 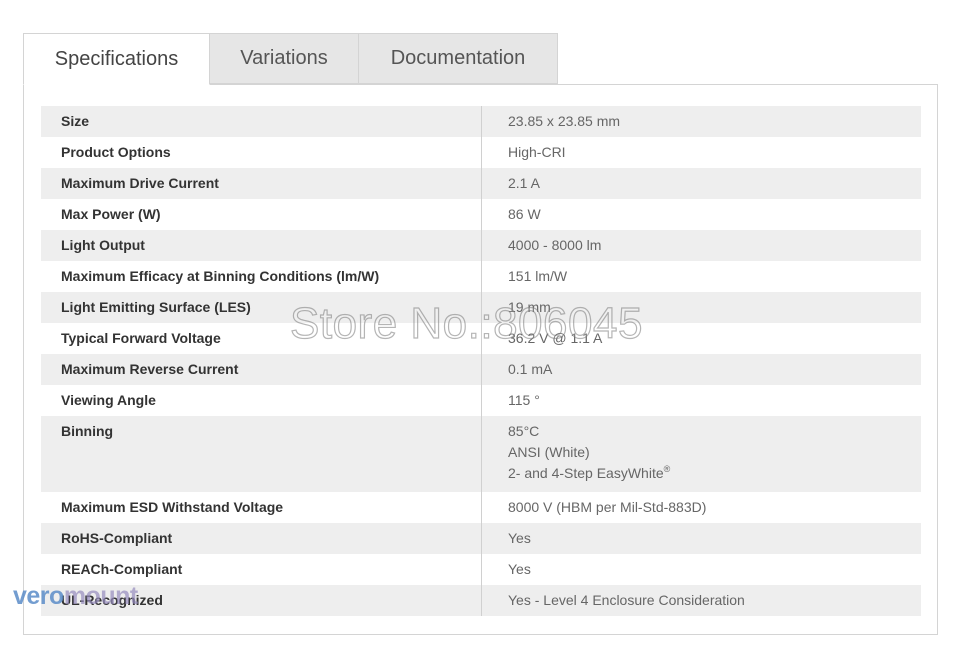 I want to click on spec-label: Maximum ESD Withstand Voltage, so click(x=261, y=507).